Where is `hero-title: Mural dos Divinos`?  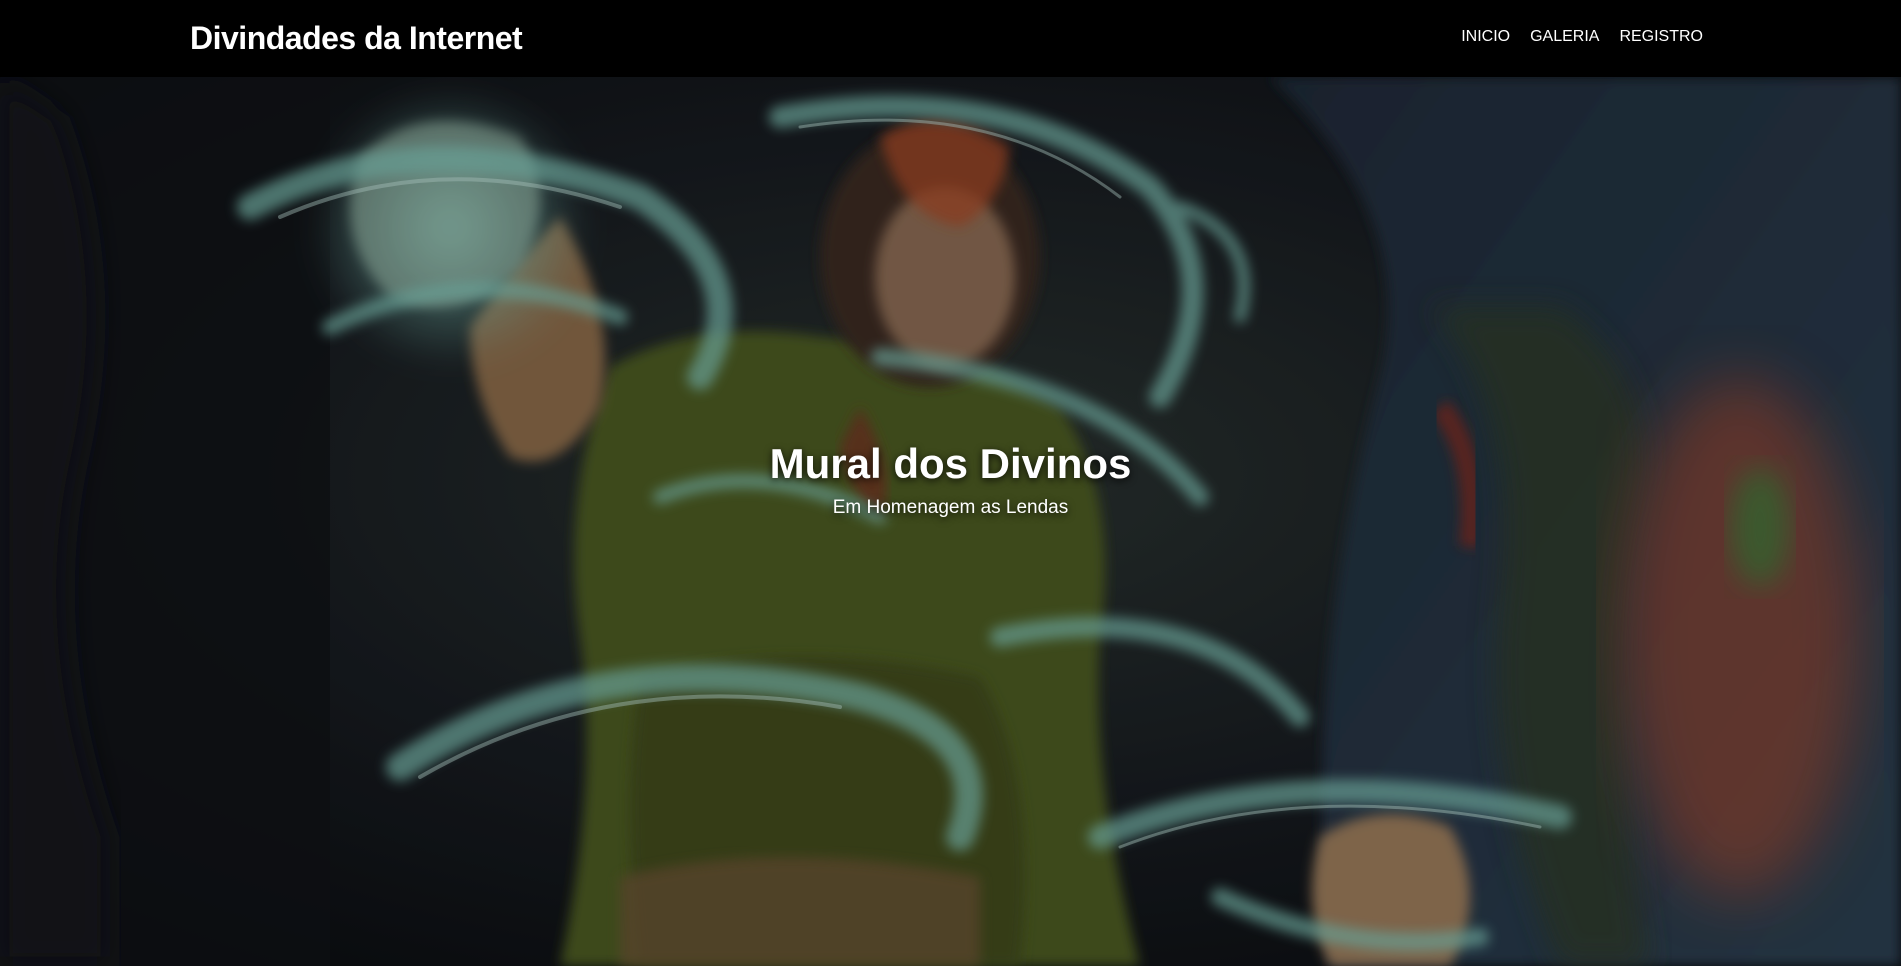
hero-title: Mural dos Divinos is located at coordinates (950, 463).